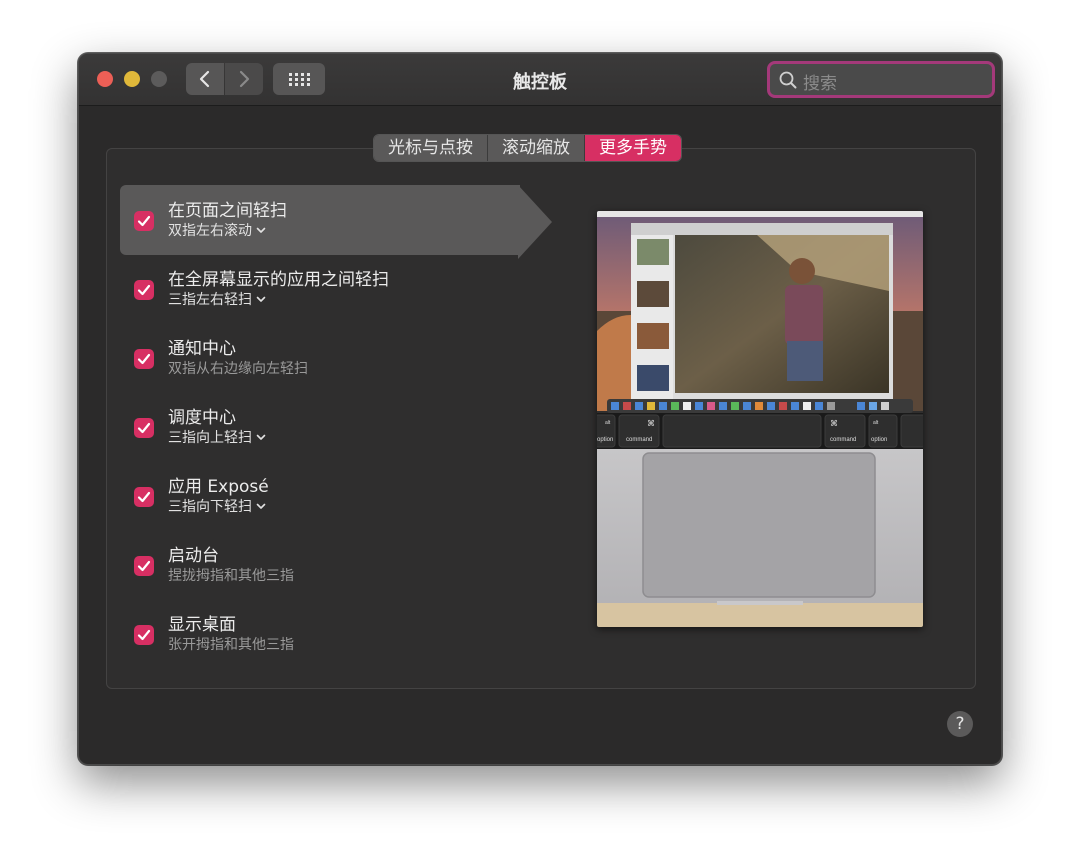 This screenshot has width=1080, height=868. I want to click on gesture-title: 启动台, so click(193, 556).